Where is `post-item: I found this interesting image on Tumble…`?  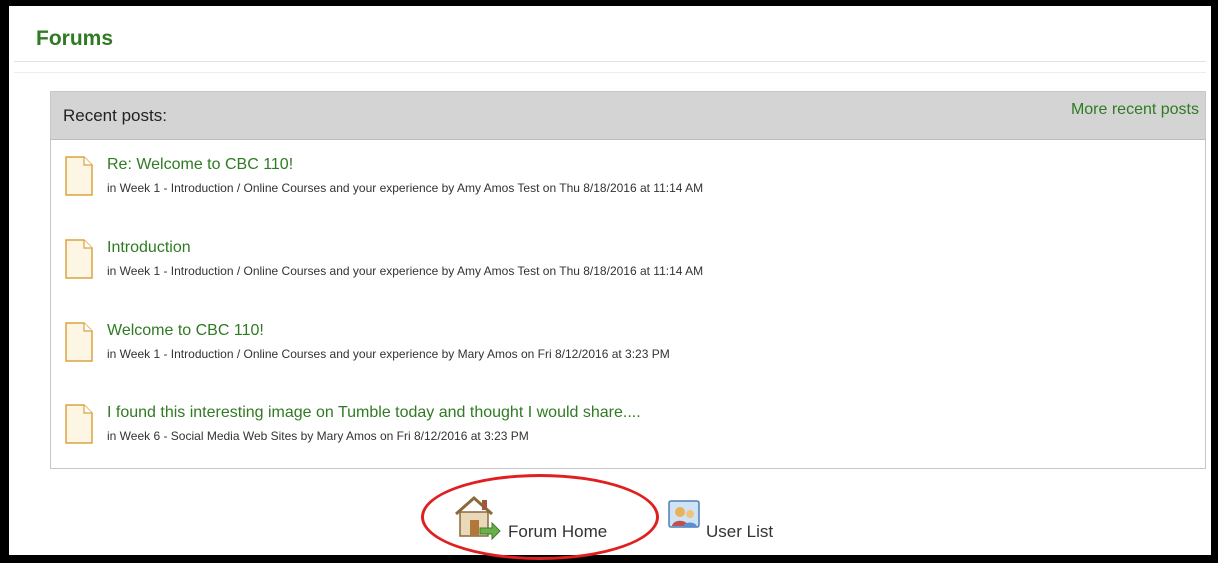
post-item: I found this interesting image on Tumble… is located at coordinates (625, 429).